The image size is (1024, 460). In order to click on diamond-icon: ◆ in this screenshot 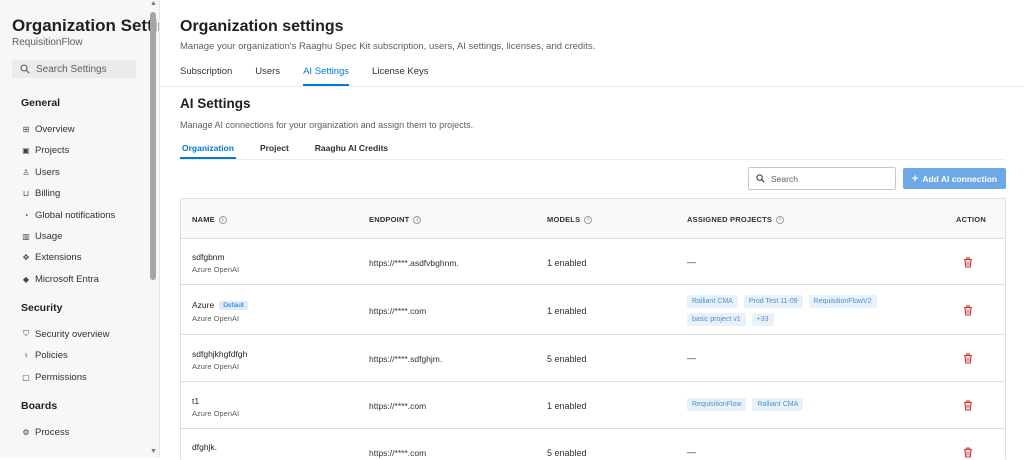, I will do `click(26, 279)`.